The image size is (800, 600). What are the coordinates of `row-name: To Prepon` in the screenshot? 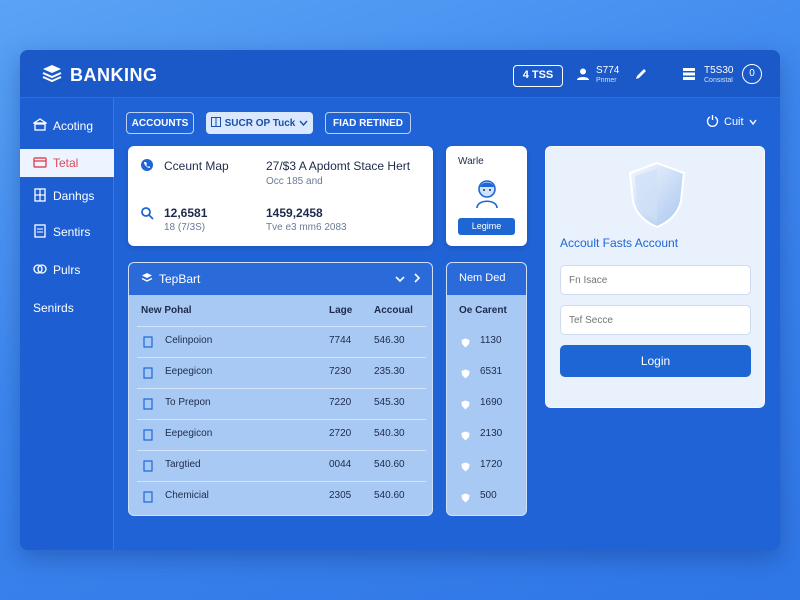 It's located at (188, 402).